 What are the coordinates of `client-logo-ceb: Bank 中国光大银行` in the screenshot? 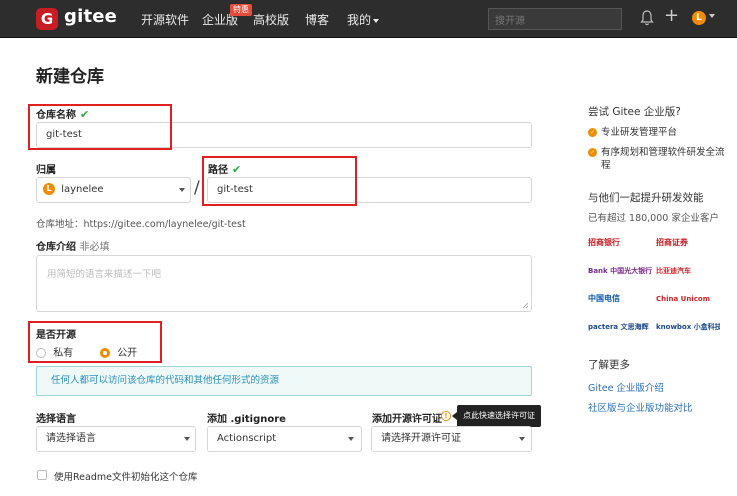 It's located at (620, 271).